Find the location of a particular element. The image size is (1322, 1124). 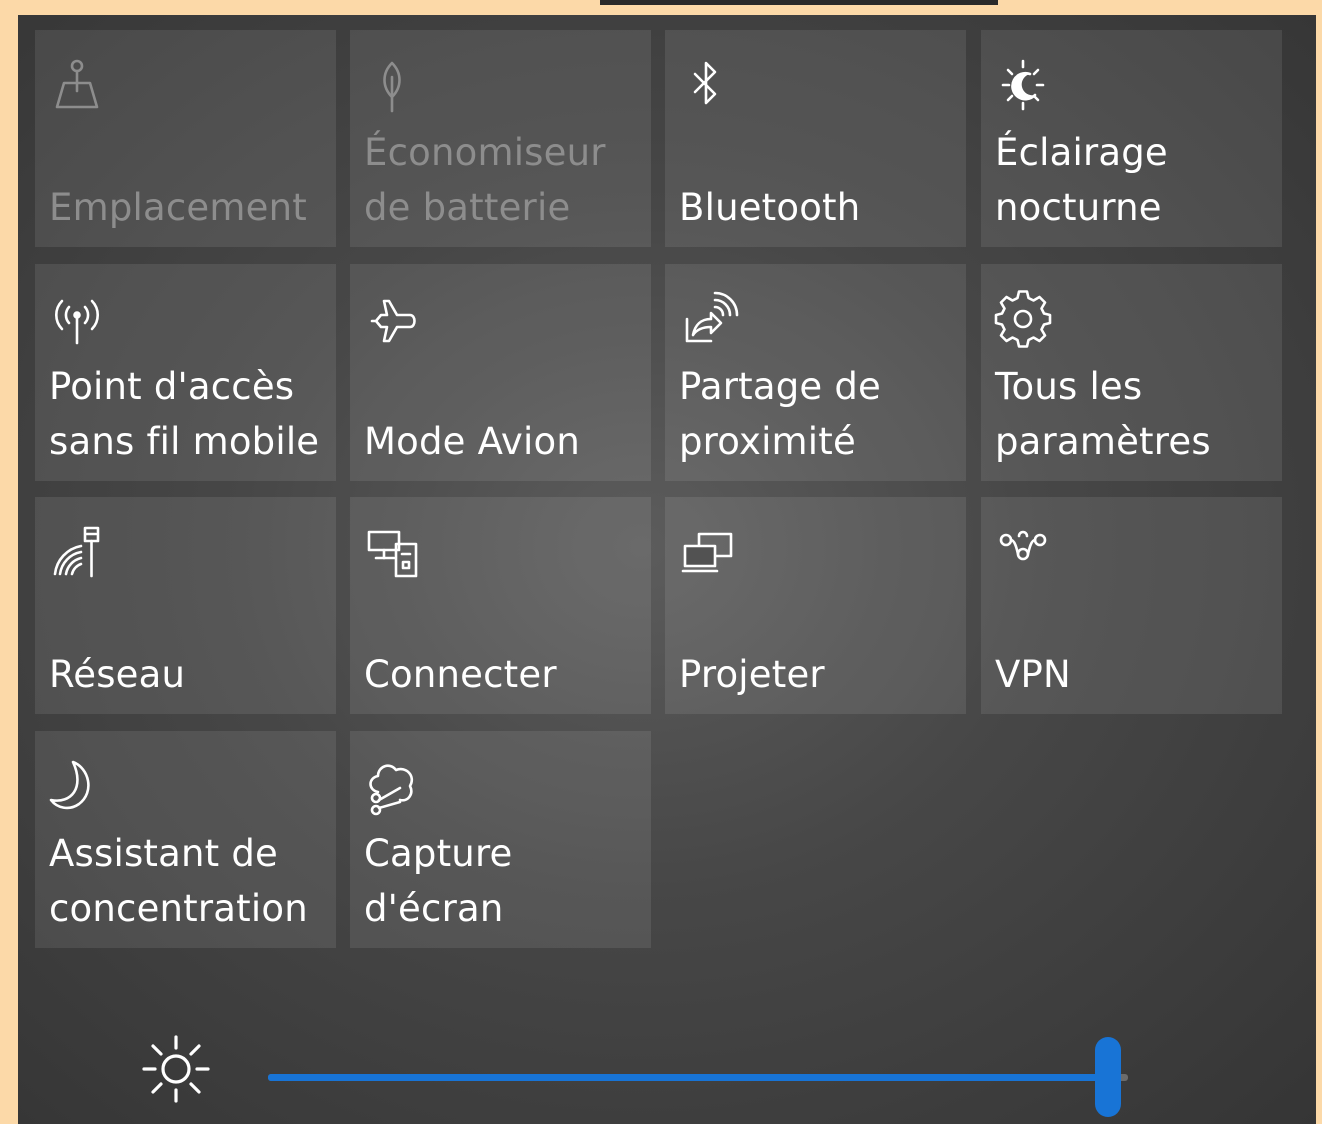

battery-saver-icon is located at coordinates (392, 85).